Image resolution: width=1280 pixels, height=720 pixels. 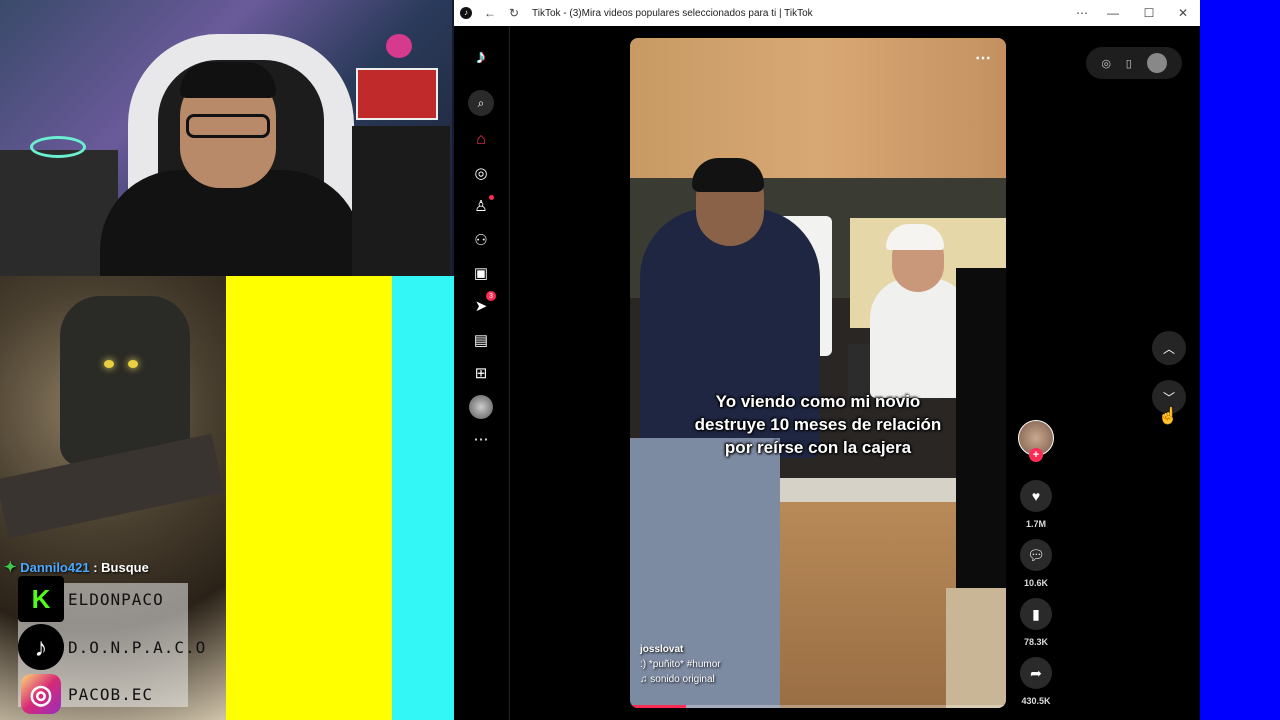 I want to click on video-author: josslovat, so click(x=680, y=649).